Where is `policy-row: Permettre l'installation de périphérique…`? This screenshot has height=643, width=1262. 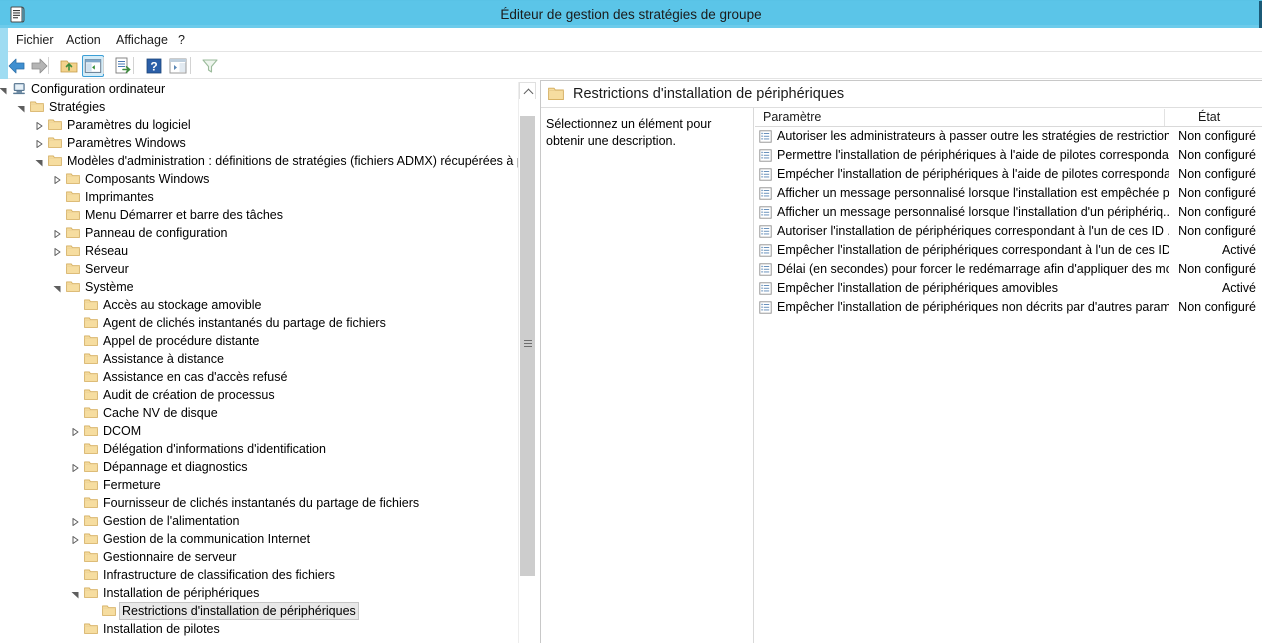 policy-row: Permettre l'installation de périphérique… is located at coordinates (1008, 155).